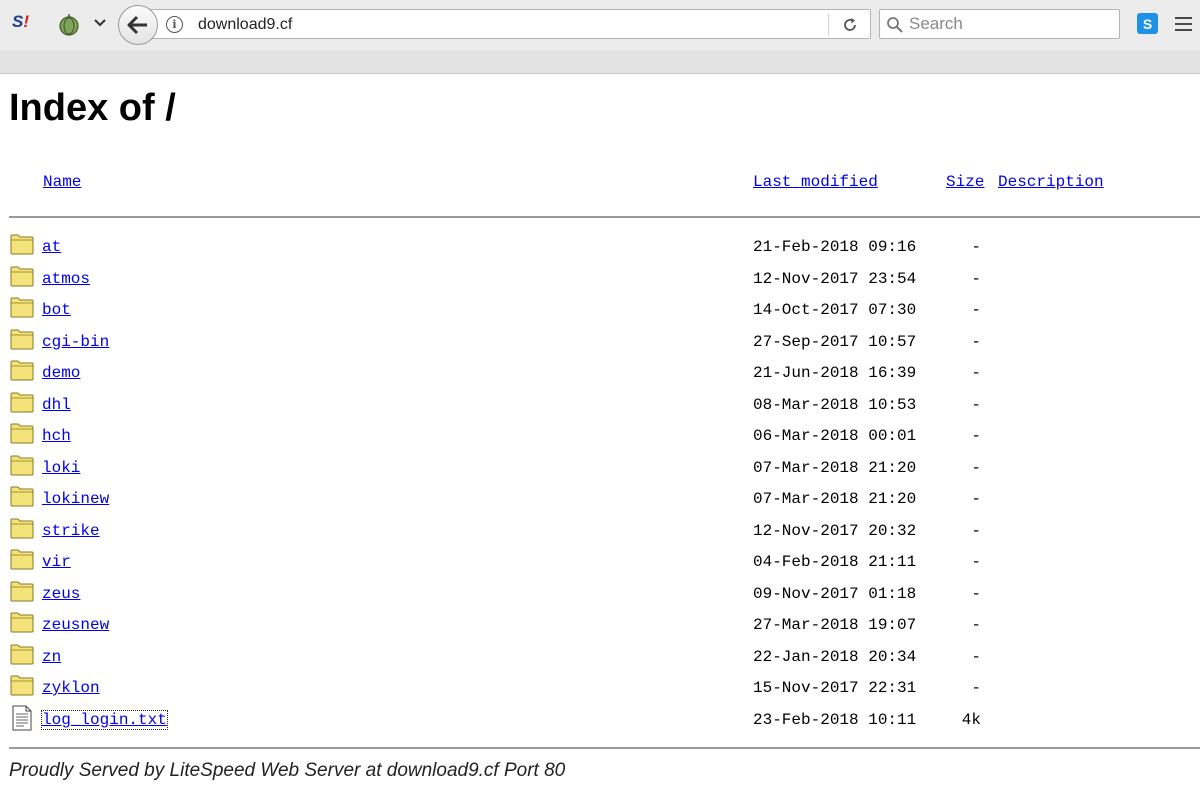  I want to click on list-item: dhl 08-Mar-2018 10:53 -, so click(600, 405).